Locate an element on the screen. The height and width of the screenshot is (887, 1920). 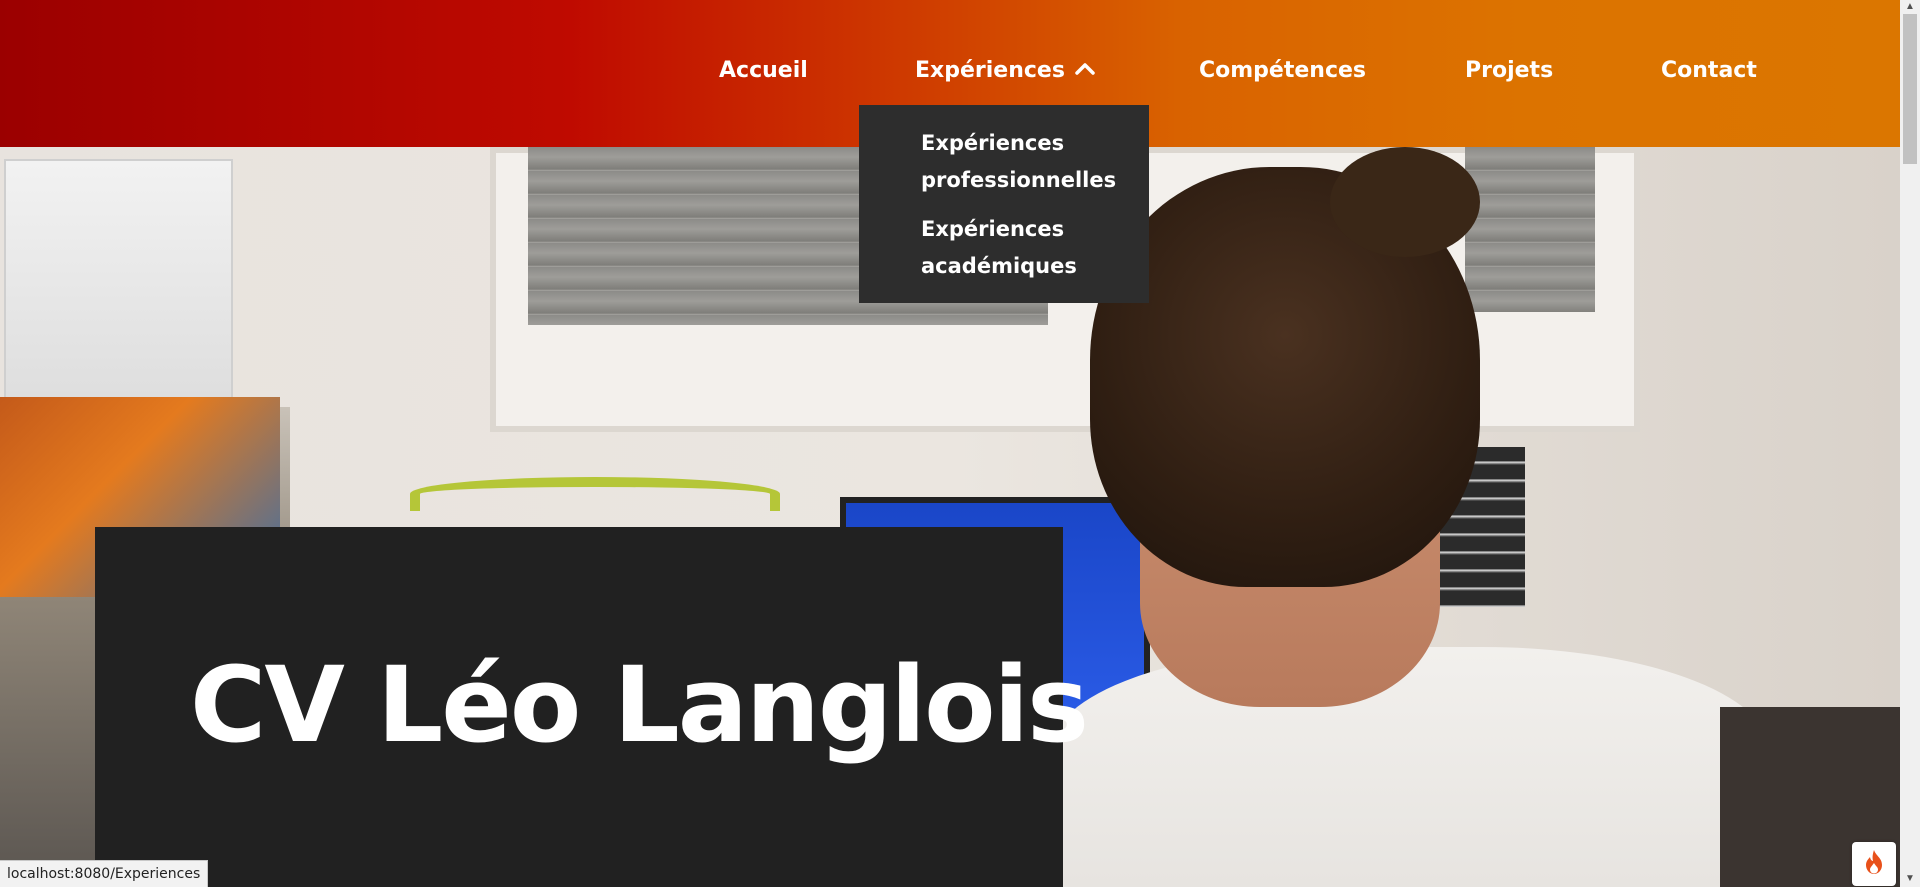
flame-icon is located at coordinates (1874, 864).